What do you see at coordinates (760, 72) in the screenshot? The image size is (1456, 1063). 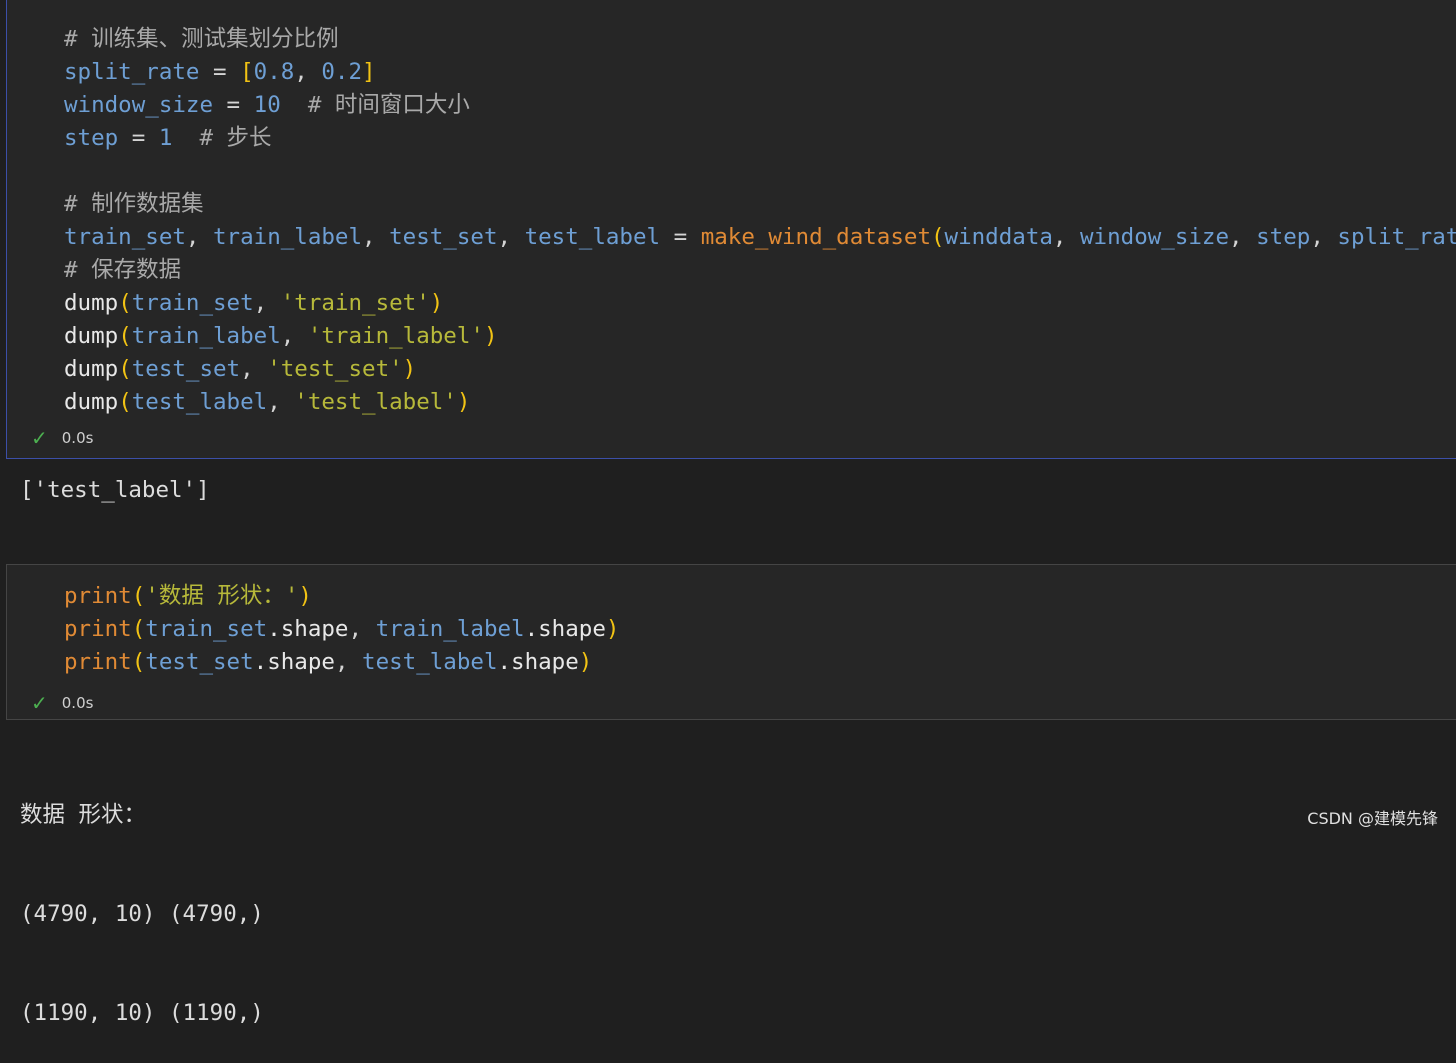 I see `code-line: split_rate = [0.8, 0.2]` at bounding box center [760, 72].